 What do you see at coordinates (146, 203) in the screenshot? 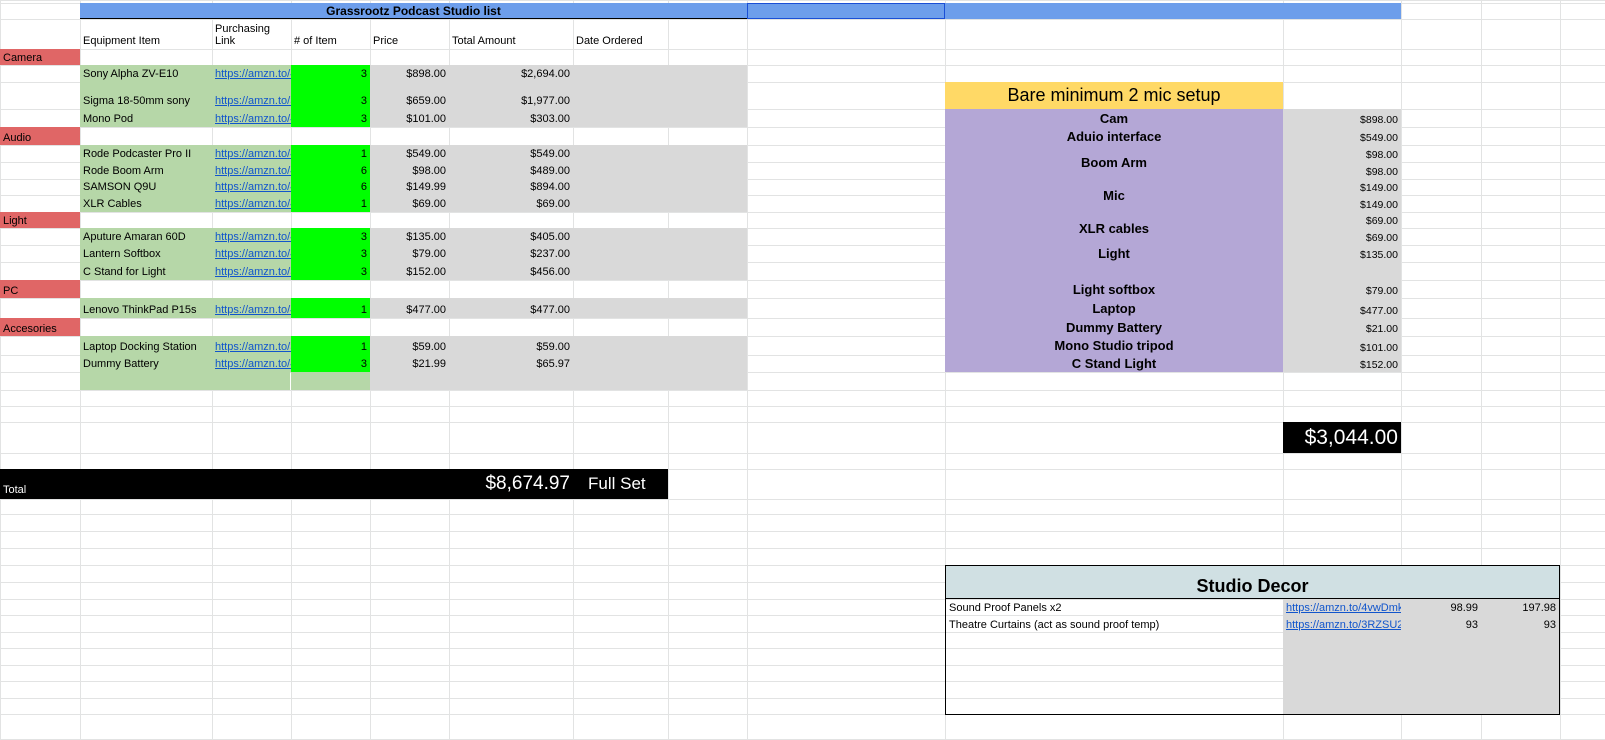
I see `item-name: XLR Cables` at bounding box center [146, 203].